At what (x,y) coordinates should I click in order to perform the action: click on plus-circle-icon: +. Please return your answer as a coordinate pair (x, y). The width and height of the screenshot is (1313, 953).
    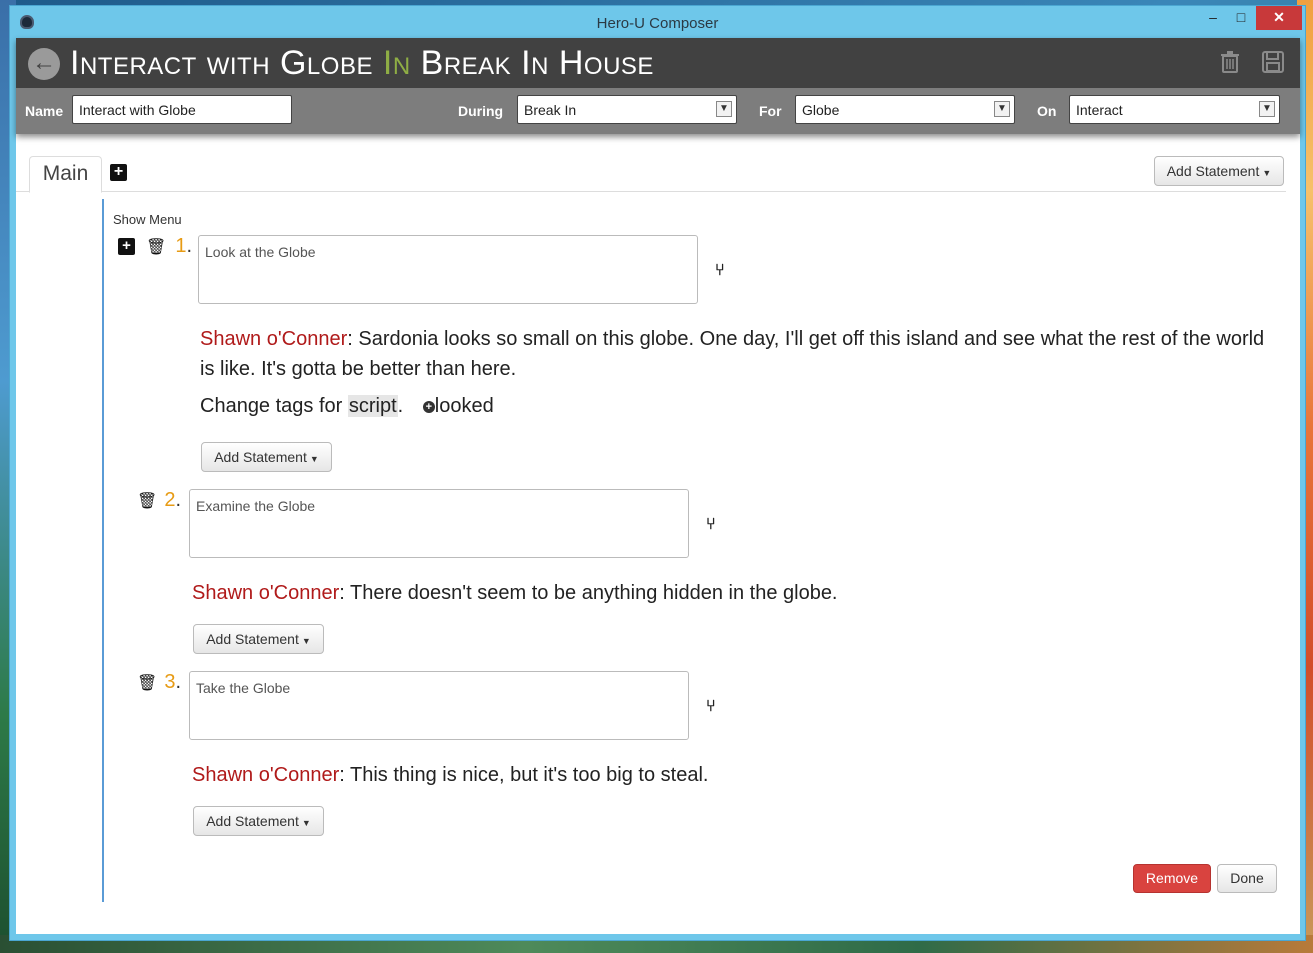
    Looking at the image, I should click on (428, 406).